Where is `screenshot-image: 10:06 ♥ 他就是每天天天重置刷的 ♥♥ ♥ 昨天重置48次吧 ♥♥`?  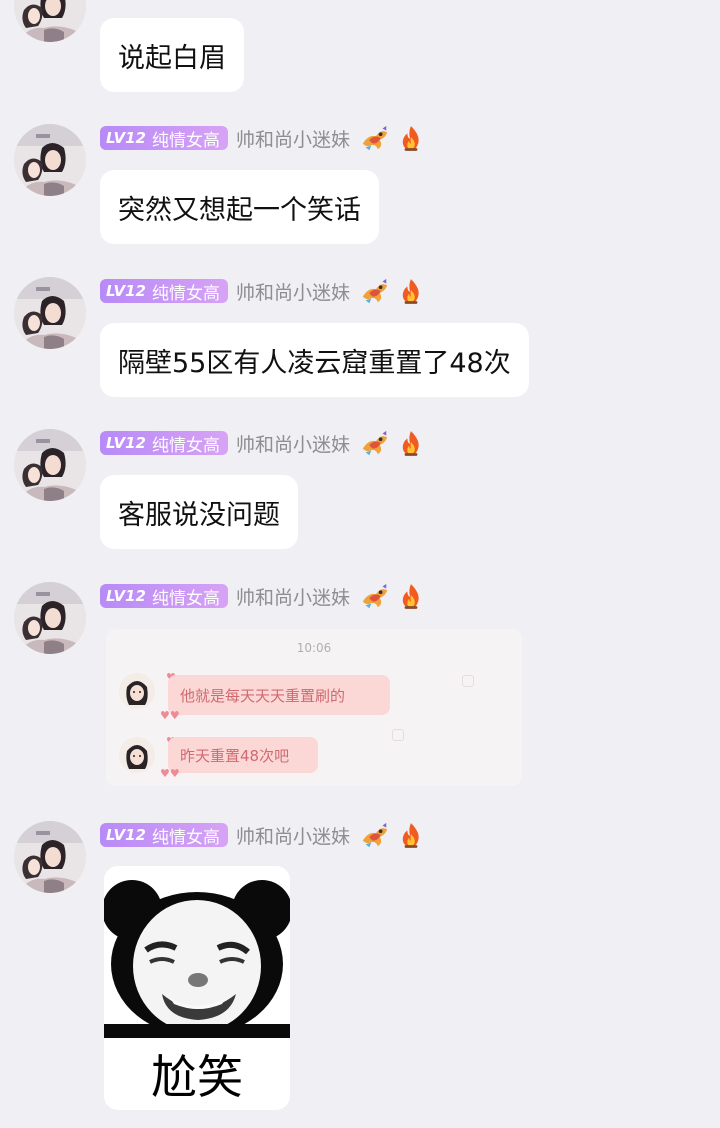 screenshot-image: 10:06 ♥ 他就是每天天天重置刷的 ♥♥ ♥ 昨天重置48次吧 ♥♥ is located at coordinates (314, 707).